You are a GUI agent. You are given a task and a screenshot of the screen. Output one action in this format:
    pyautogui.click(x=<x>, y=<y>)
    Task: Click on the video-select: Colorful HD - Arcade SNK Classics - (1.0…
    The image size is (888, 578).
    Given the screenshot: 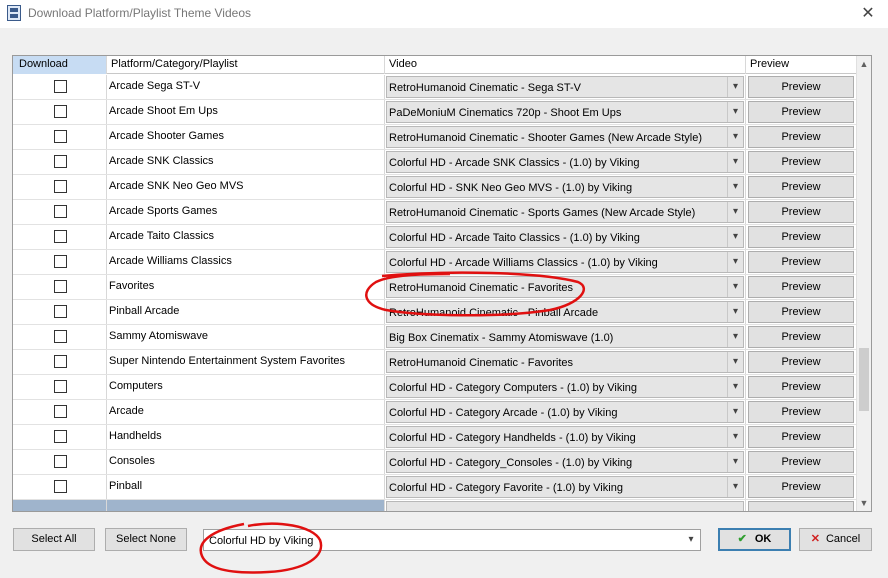 What is the action you would take?
    pyautogui.click(x=565, y=162)
    